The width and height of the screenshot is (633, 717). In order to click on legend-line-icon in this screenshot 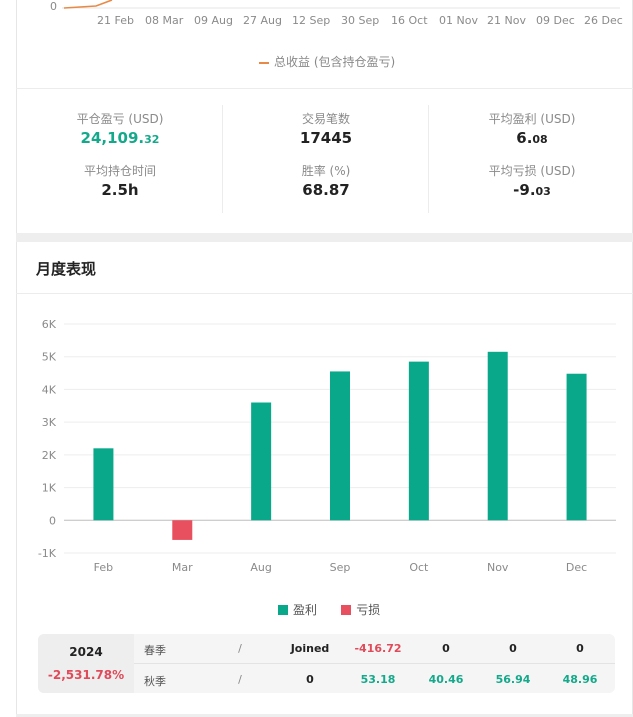, I will do `click(264, 62)`.